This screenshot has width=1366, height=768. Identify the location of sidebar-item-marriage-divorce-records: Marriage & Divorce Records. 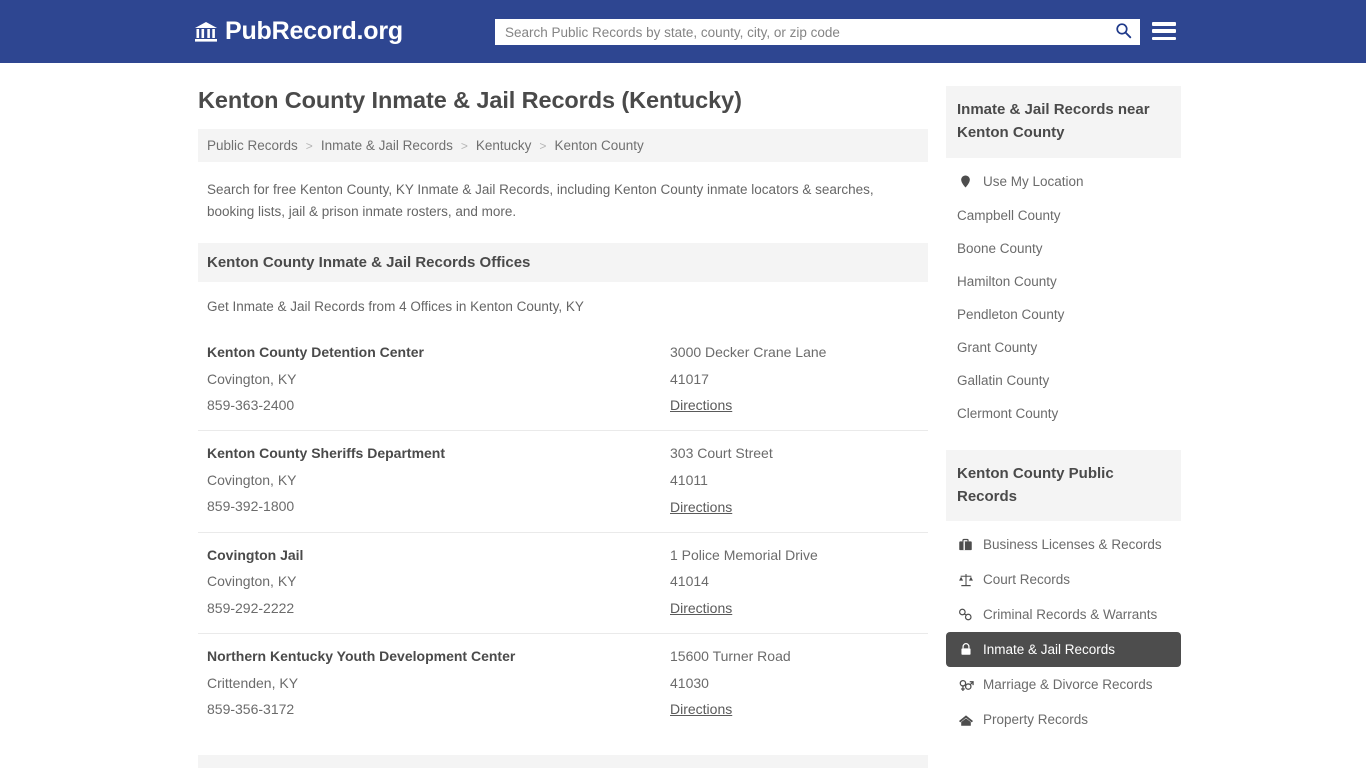
(1063, 684).